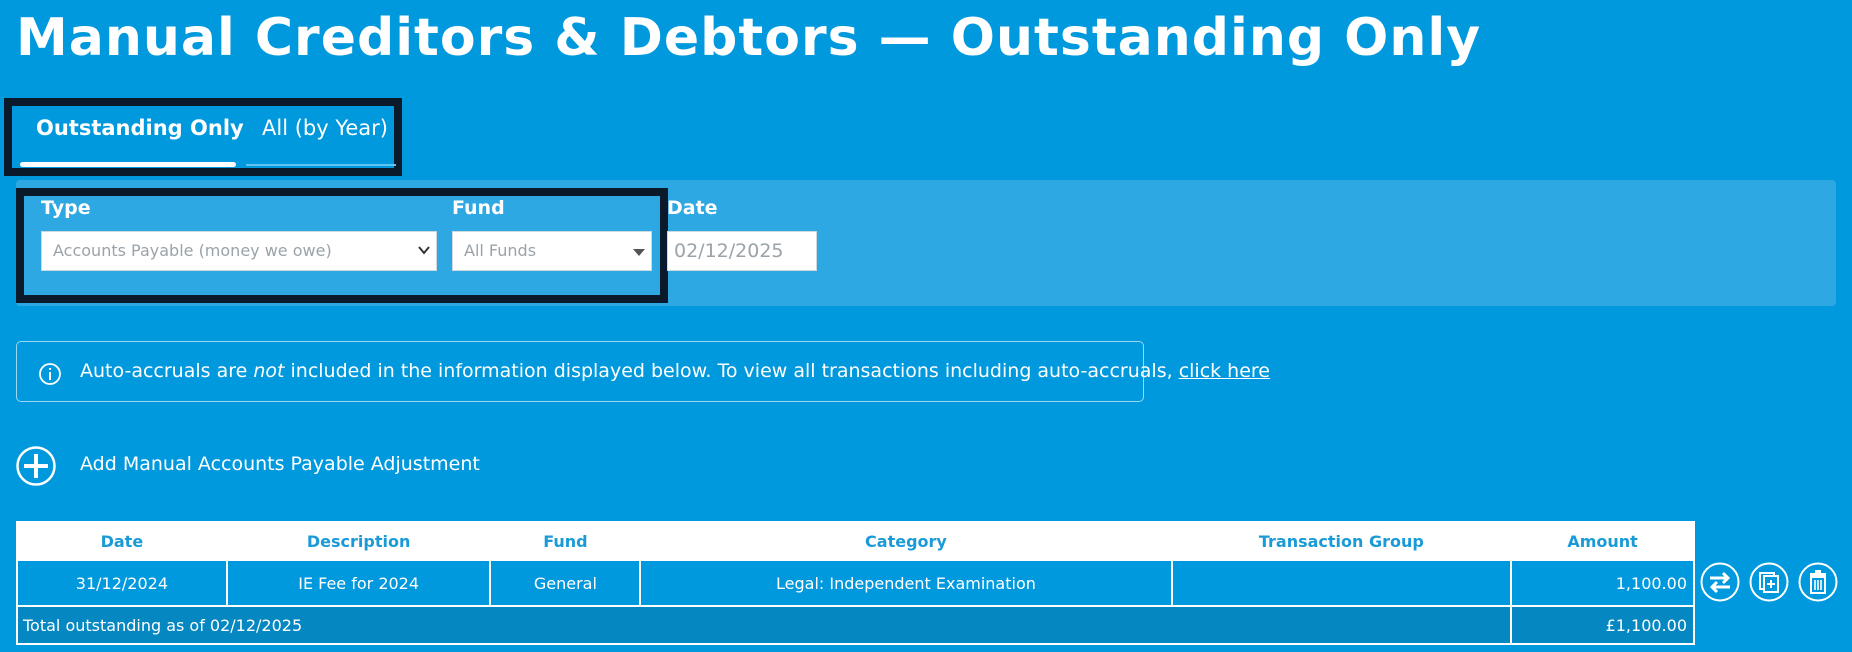  I want to click on tab-all-by-year: All (by Year), so click(325, 136).